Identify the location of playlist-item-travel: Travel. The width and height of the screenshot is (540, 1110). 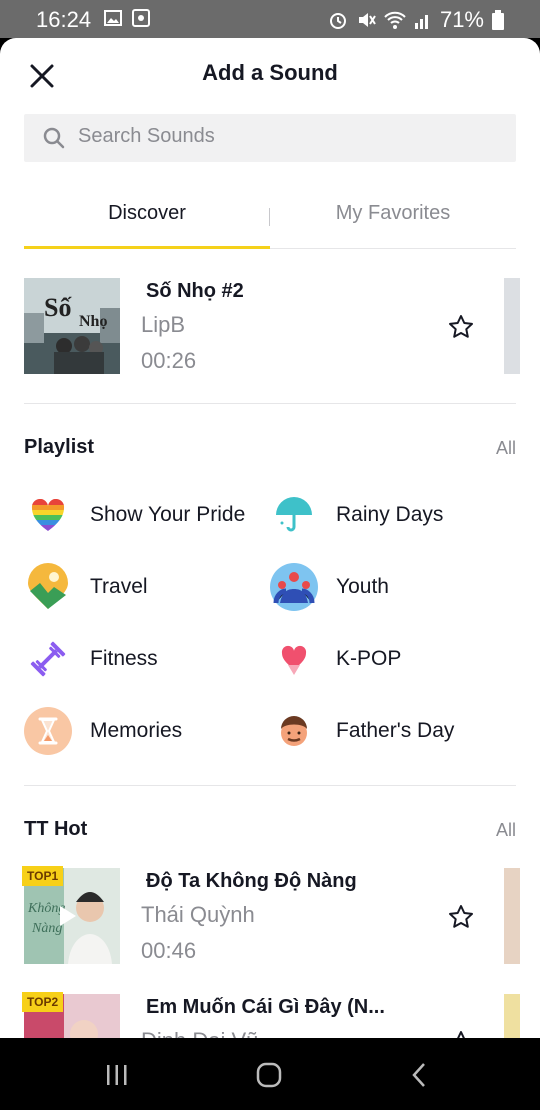
(144, 587).